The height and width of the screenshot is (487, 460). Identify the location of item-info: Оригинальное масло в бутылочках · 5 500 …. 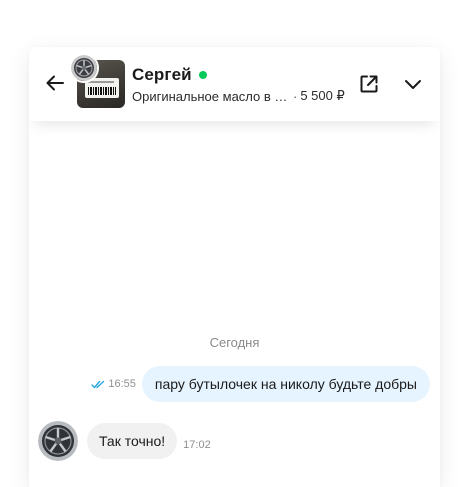
(238, 96).